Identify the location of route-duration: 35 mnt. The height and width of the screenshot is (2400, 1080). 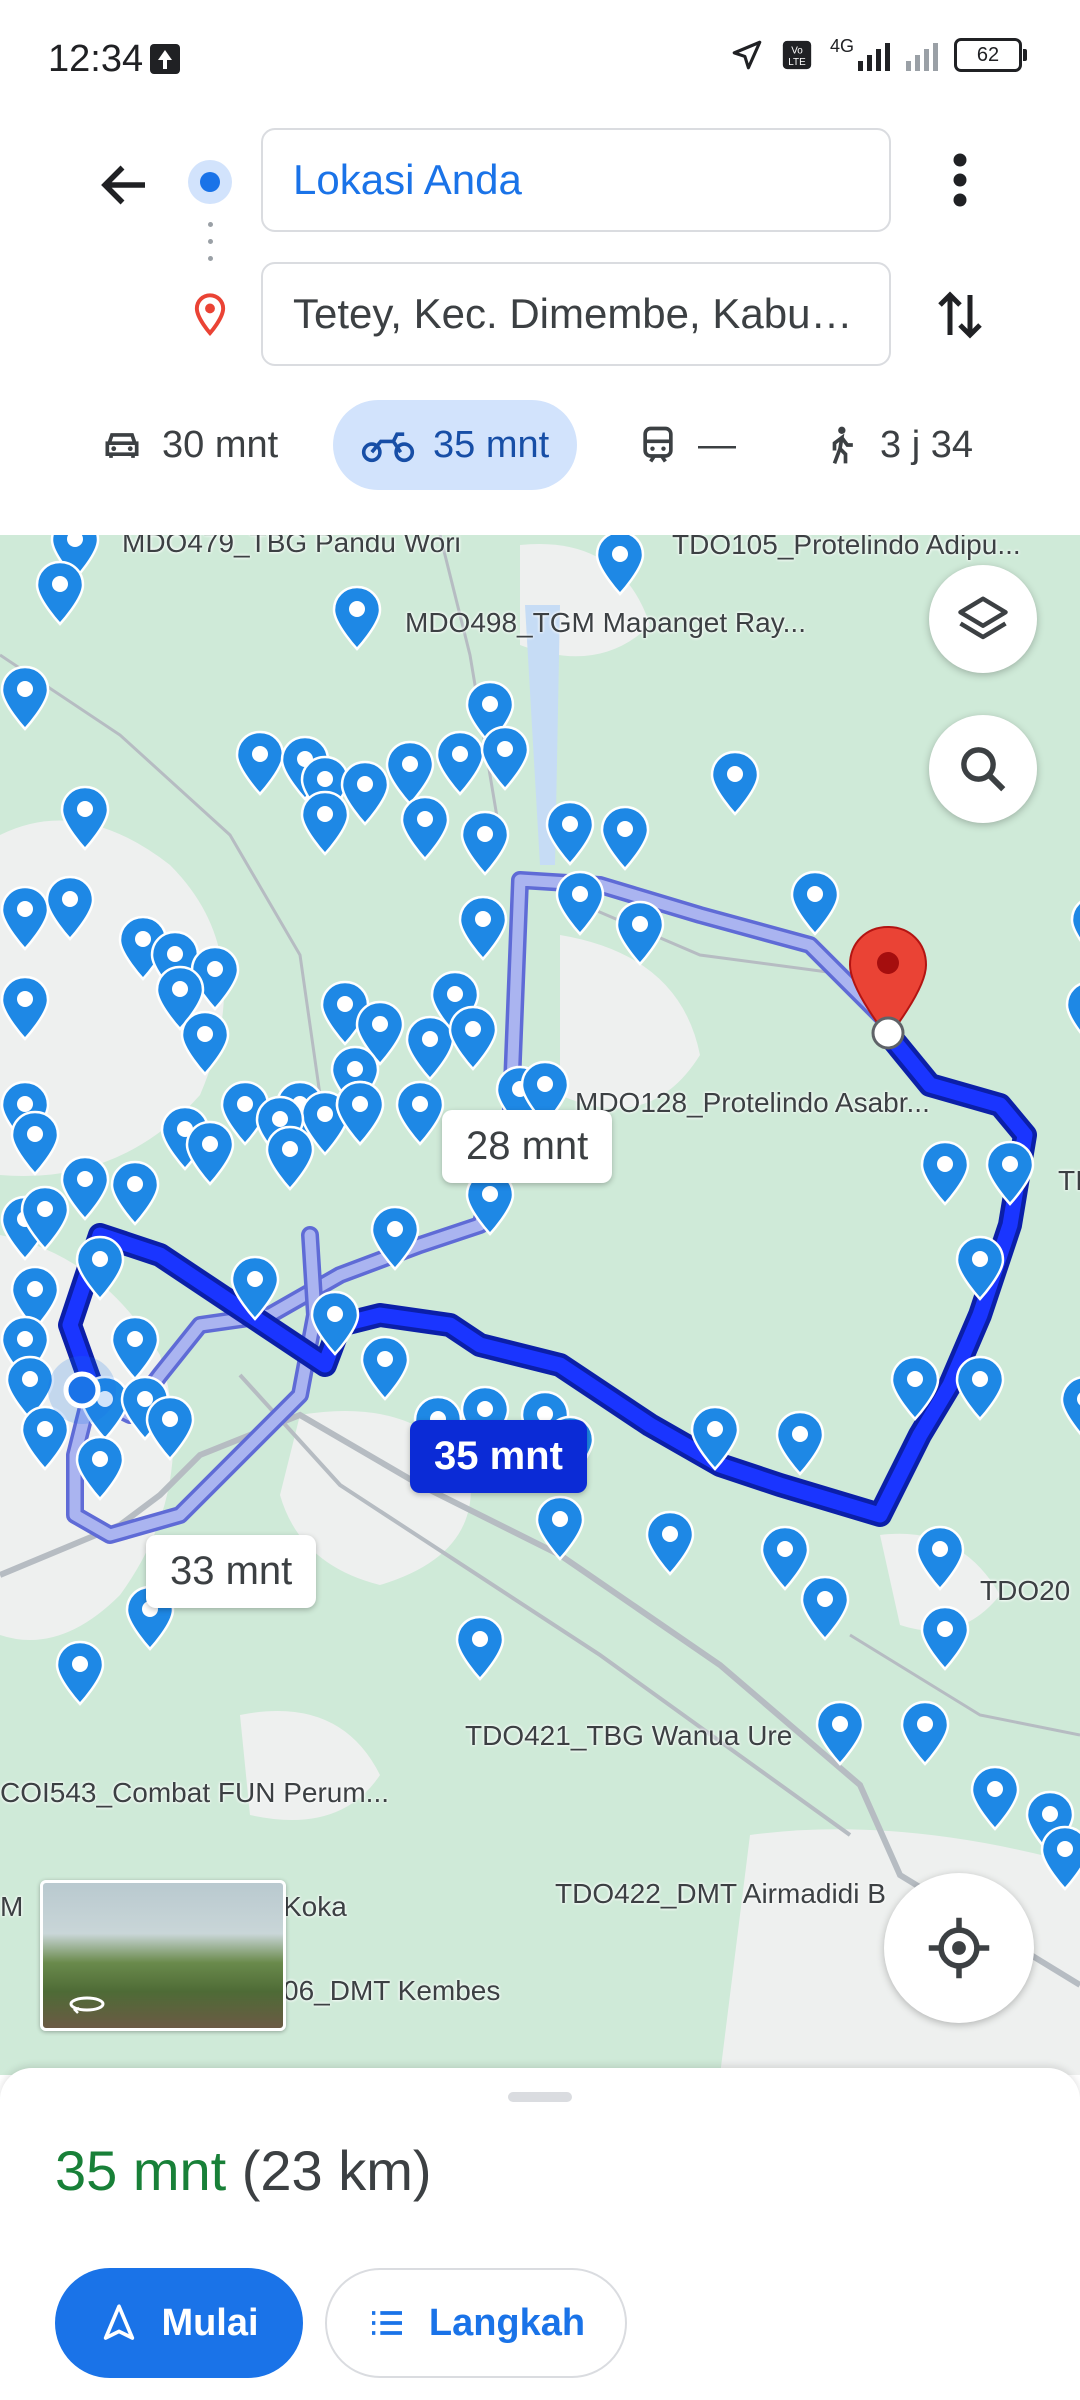
(141, 2170).